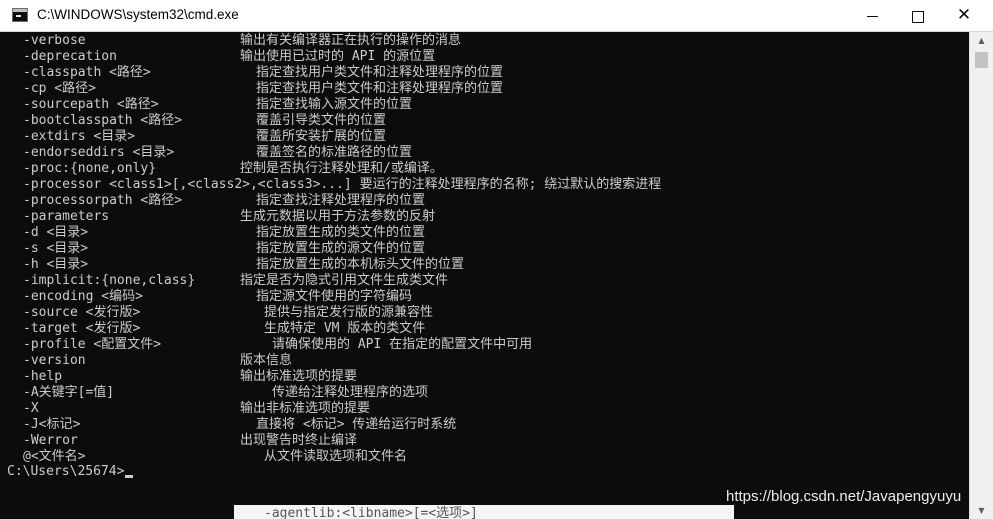 The width and height of the screenshot is (993, 519). What do you see at coordinates (981, 510) in the screenshot?
I see `scroll-down-arrow-icon: ▼` at bounding box center [981, 510].